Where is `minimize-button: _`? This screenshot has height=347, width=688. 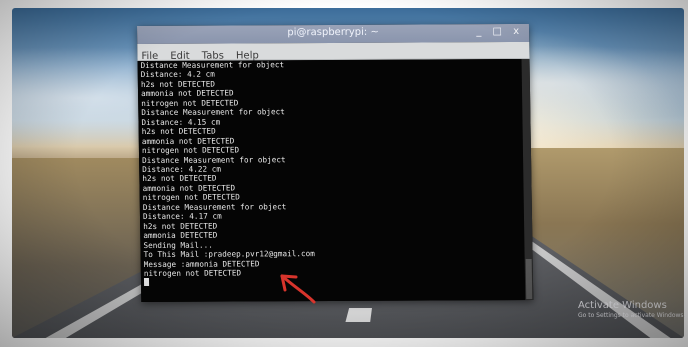 minimize-button: _ is located at coordinates (480, 31).